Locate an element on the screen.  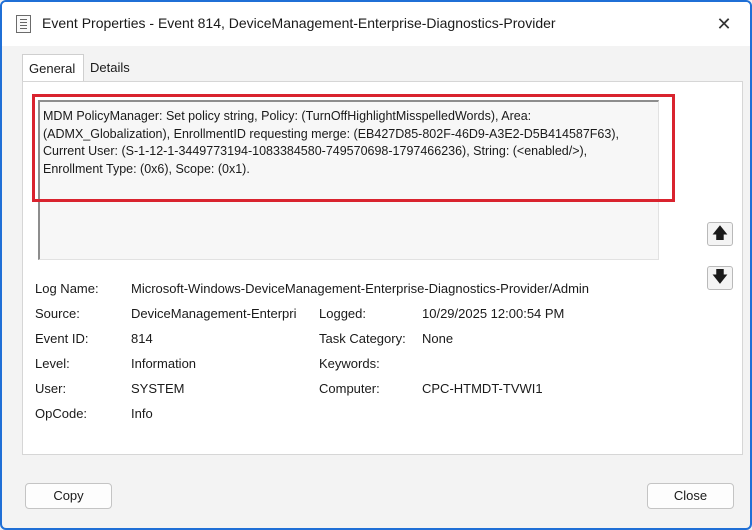
next-event-button: 🡇 is located at coordinates (720, 278).